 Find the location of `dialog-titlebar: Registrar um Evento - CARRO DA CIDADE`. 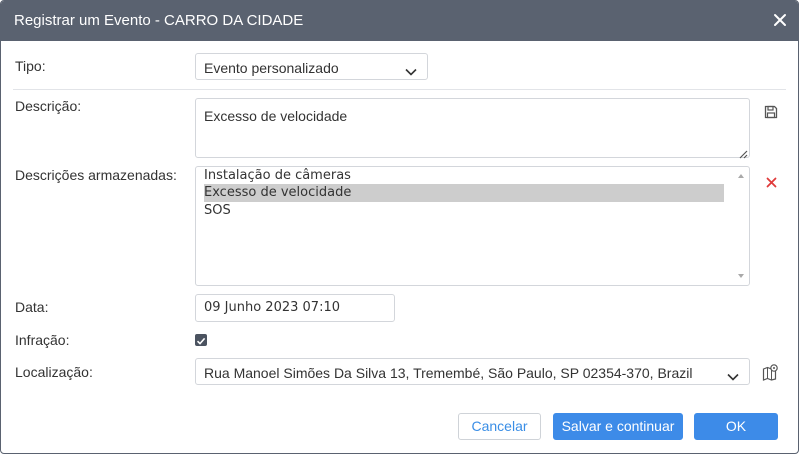

dialog-titlebar: Registrar um Evento - CARRO DA CIDADE is located at coordinates (399, 21).